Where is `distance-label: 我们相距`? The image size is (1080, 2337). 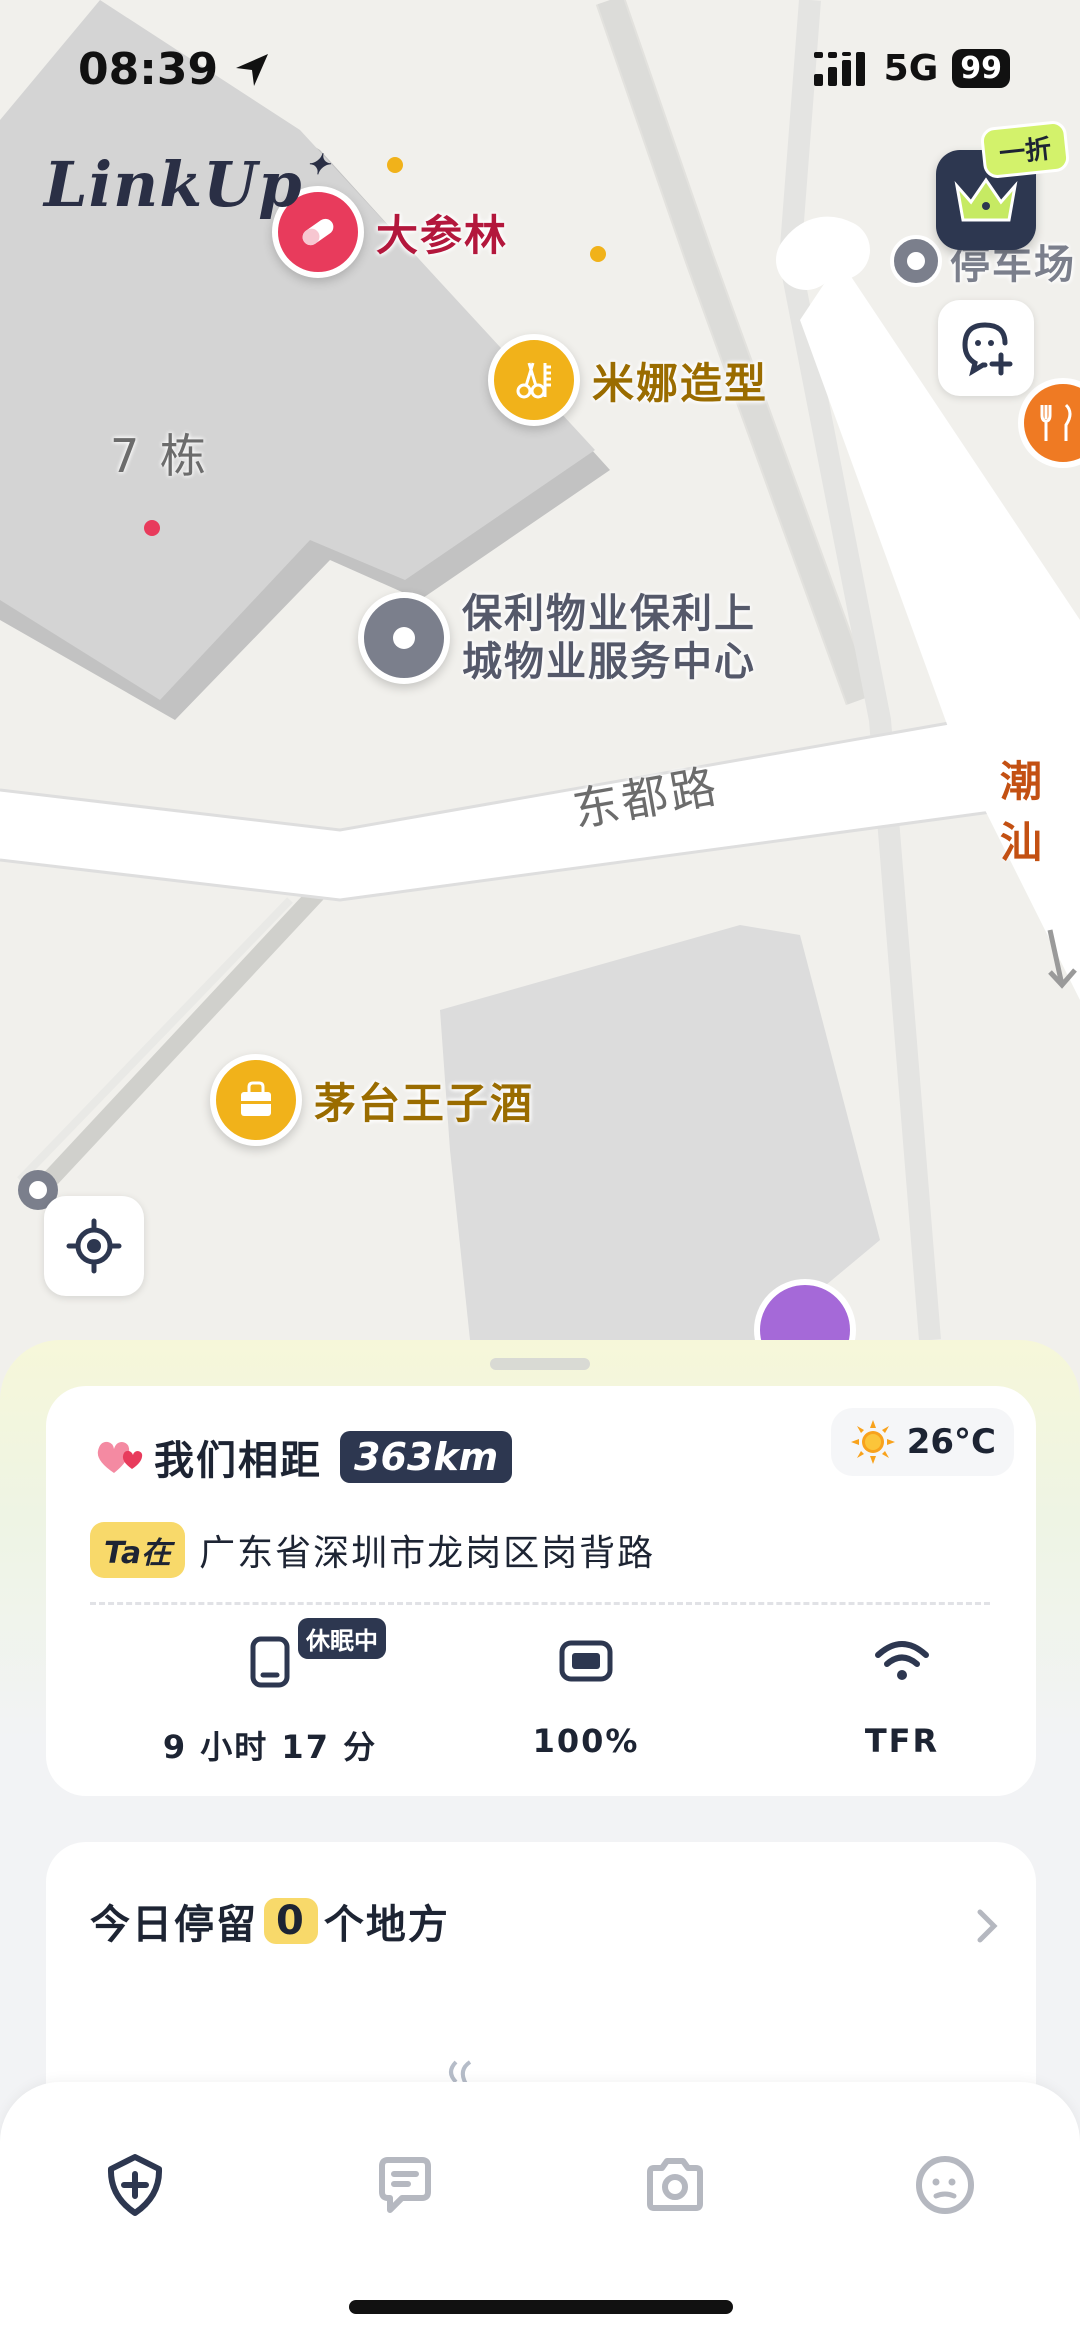
distance-label: 我们相距 is located at coordinates (238, 1461).